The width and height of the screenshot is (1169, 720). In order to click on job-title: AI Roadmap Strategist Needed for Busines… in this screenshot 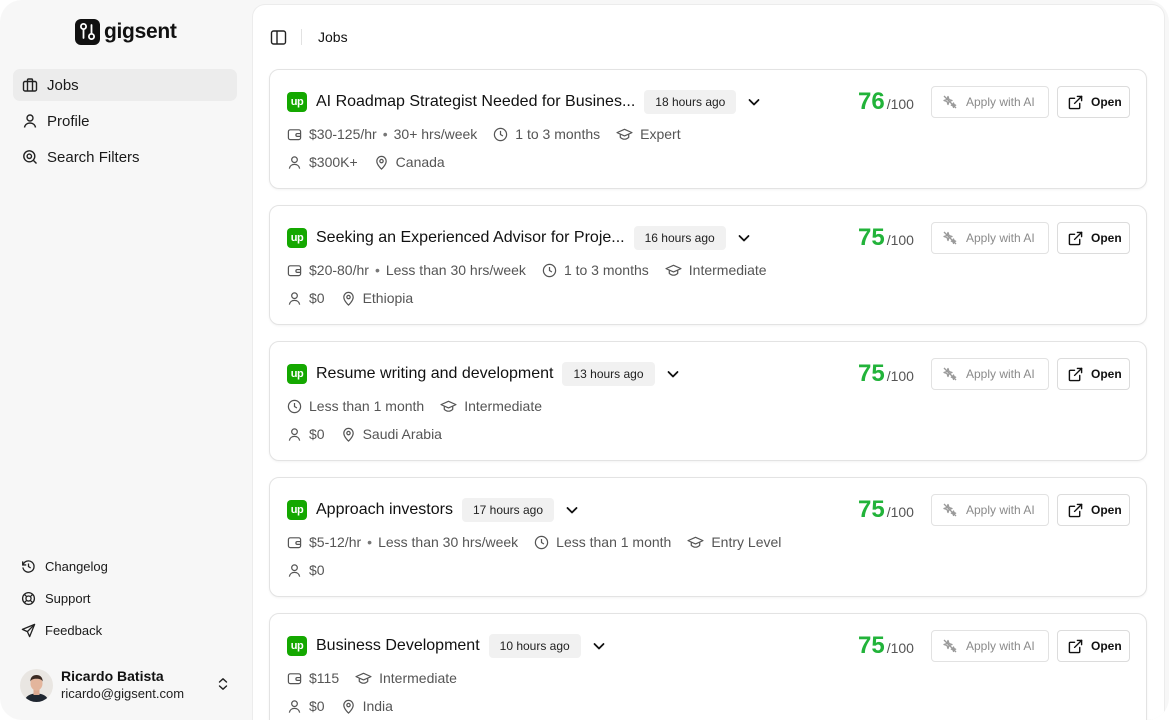, I will do `click(475, 102)`.